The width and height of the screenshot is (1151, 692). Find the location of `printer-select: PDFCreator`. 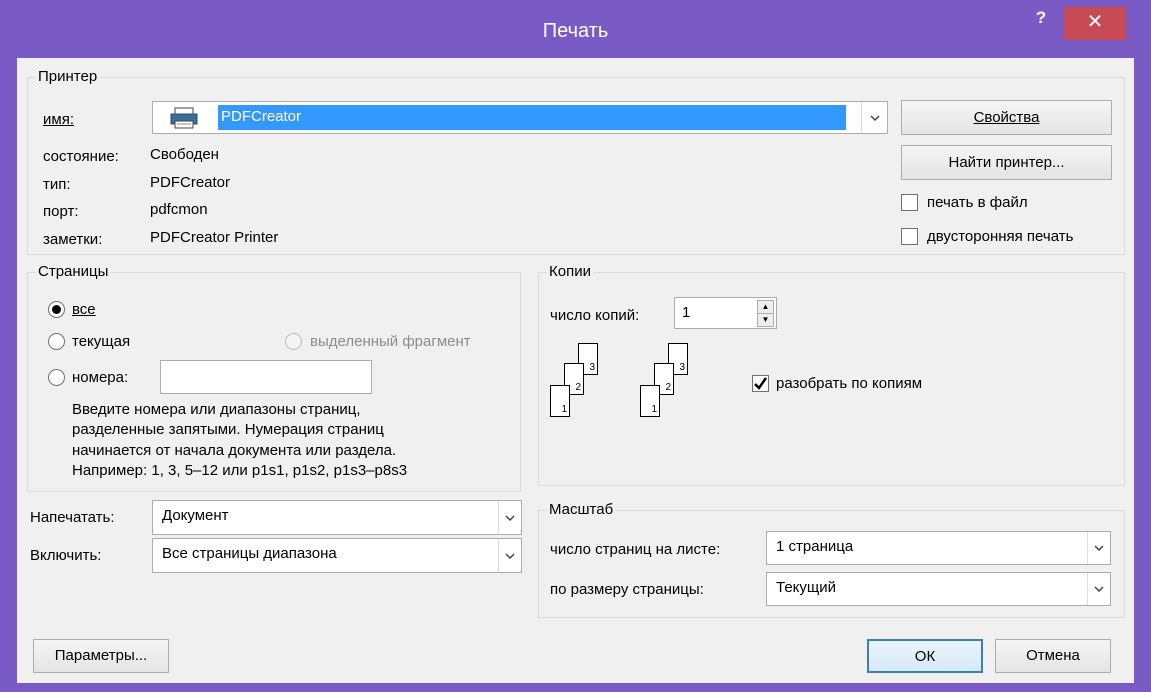

printer-select: PDFCreator is located at coordinates (520, 117).